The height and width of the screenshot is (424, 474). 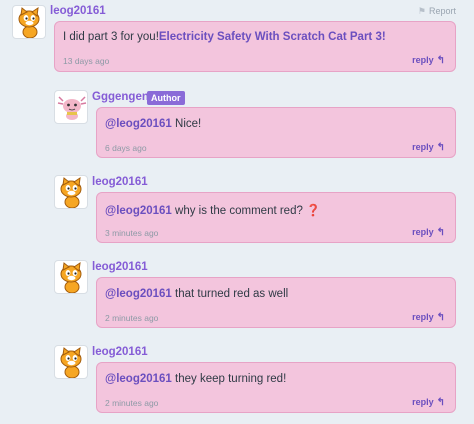 I want to click on reply-text: @leog20161 that turned red as well, so click(x=196, y=294).